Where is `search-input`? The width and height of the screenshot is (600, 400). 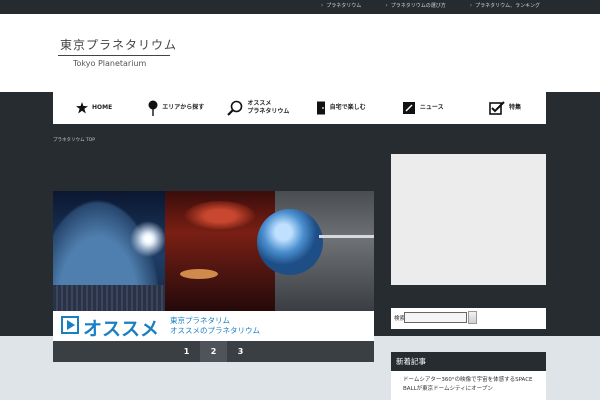
search-input is located at coordinates (435, 317).